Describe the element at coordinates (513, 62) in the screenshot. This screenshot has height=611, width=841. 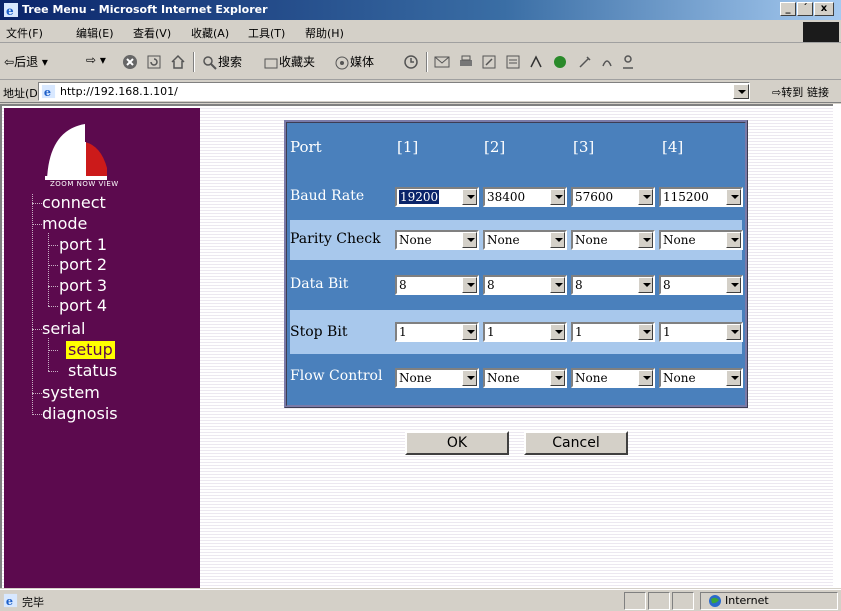
I see `discuss-icon` at that location.